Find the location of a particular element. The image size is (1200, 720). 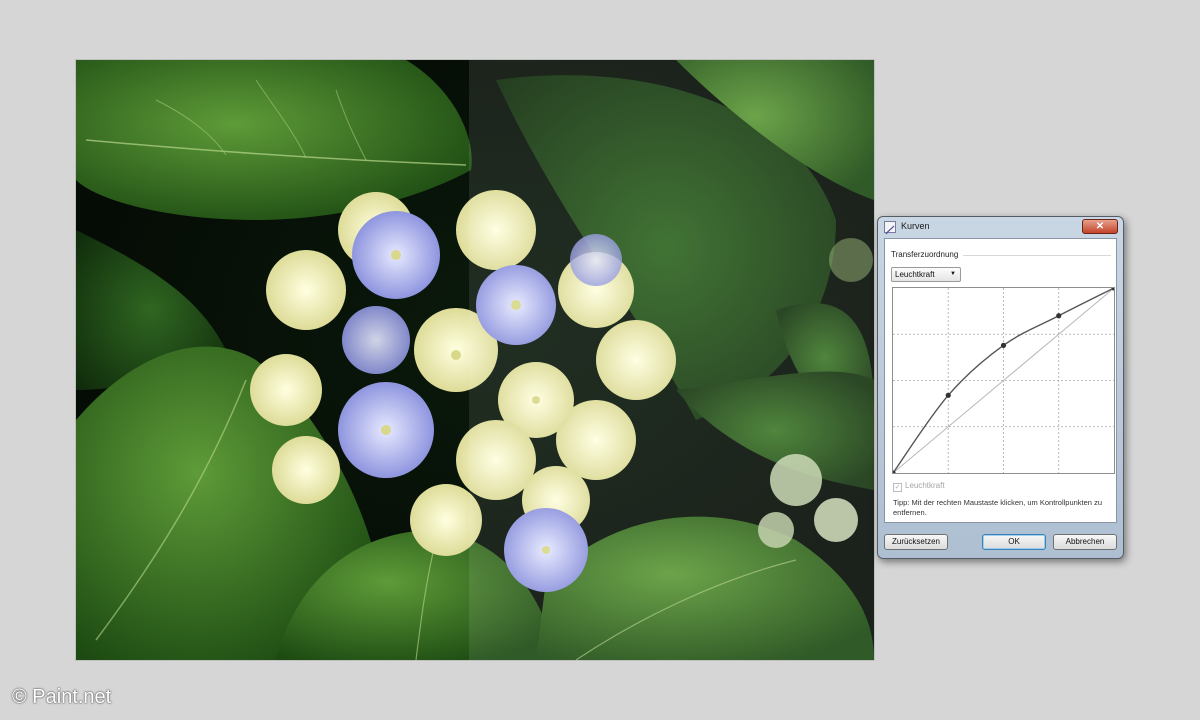

ok-button: OK is located at coordinates (1014, 542).